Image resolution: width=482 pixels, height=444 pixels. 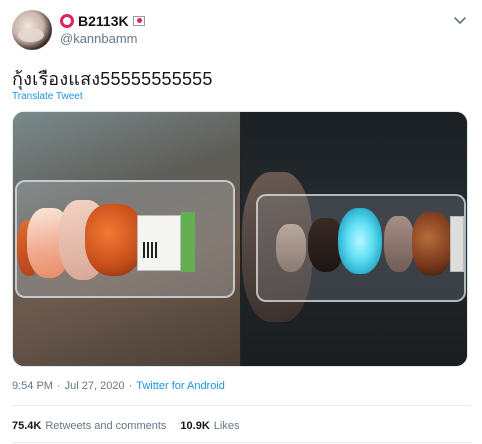 What do you see at coordinates (241, 30) in the screenshot?
I see `tweet-header: B2113K @kannbamm` at bounding box center [241, 30].